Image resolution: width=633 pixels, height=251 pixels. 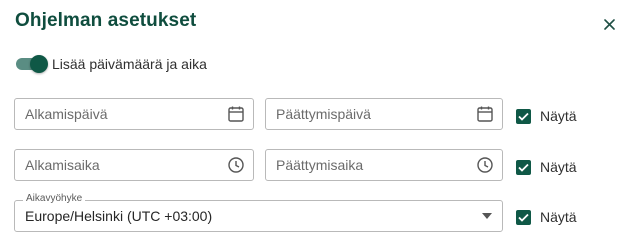 I want to click on end-time-field: Päättymisaika, so click(x=384, y=165).